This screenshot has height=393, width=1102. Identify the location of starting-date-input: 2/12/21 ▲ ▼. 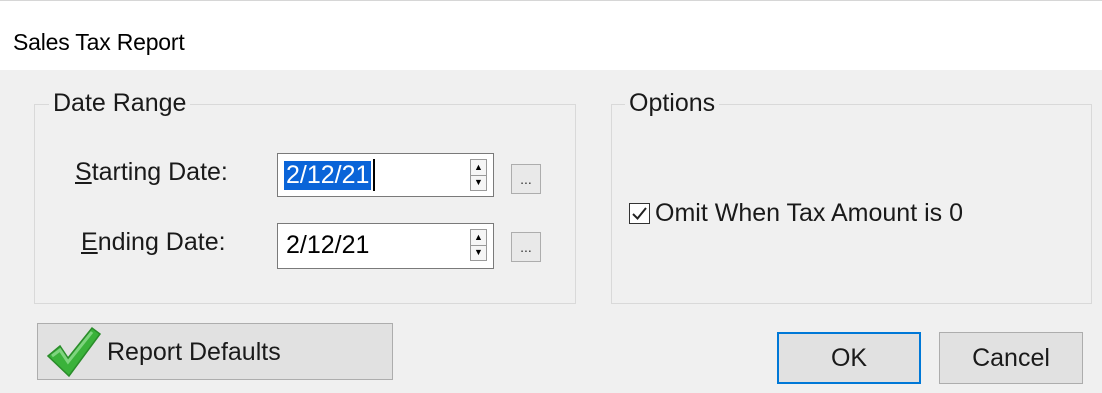
(385, 175).